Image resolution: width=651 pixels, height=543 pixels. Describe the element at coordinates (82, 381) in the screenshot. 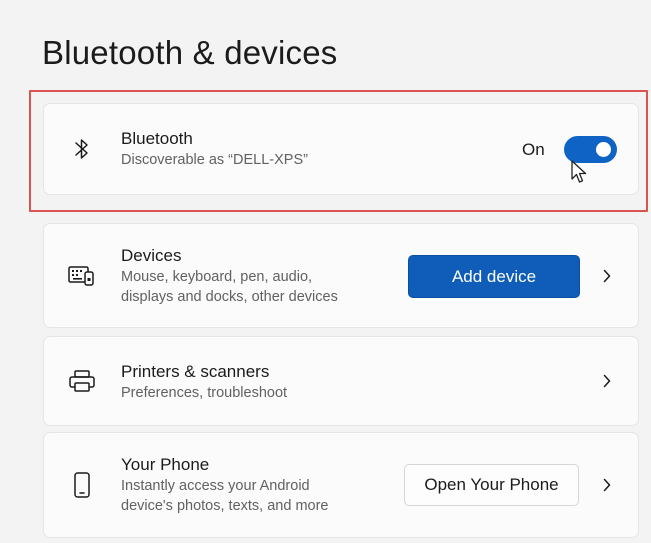

I see `printer-icon` at that location.